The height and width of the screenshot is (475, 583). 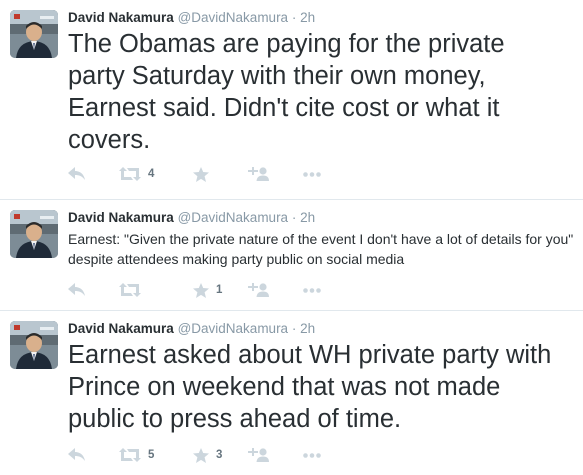 What do you see at coordinates (219, 455) in the screenshot?
I see `favorite-count: 3` at bounding box center [219, 455].